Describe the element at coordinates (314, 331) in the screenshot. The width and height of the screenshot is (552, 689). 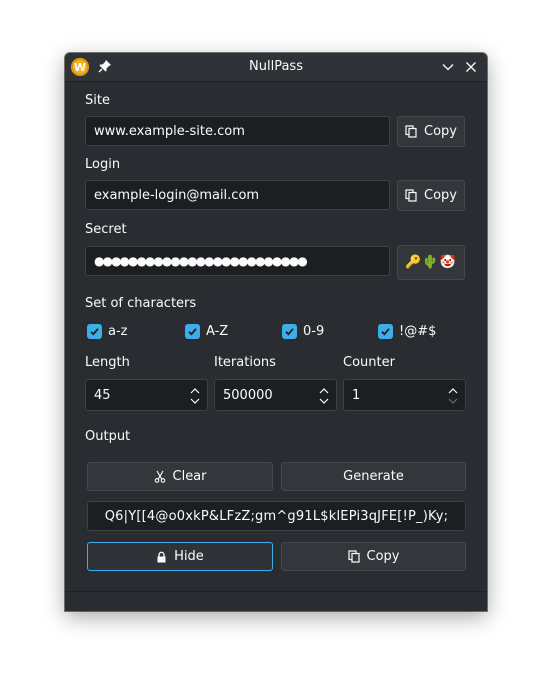
I see `checkbox-digits-label: 0-9` at that location.